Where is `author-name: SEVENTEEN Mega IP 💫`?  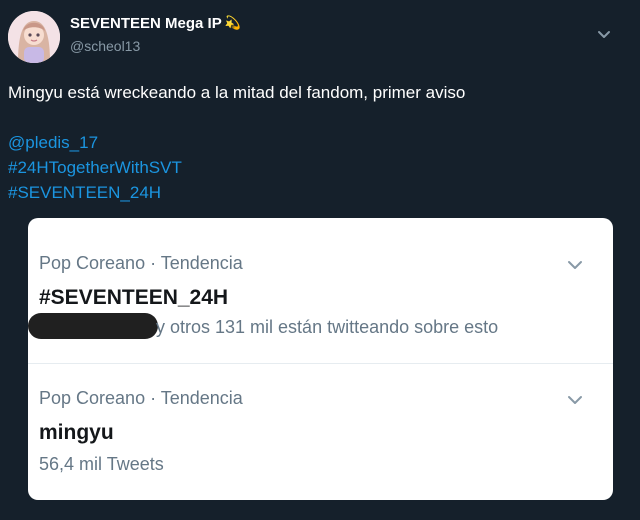
author-name: SEVENTEEN Mega IP 💫 is located at coordinates (155, 23).